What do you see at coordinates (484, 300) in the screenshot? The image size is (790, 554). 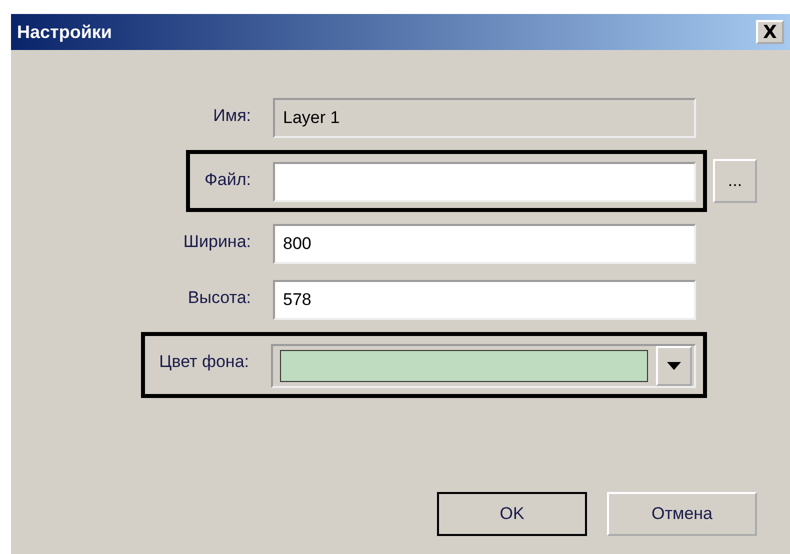 I see `text-field: 578` at bounding box center [484, 300].